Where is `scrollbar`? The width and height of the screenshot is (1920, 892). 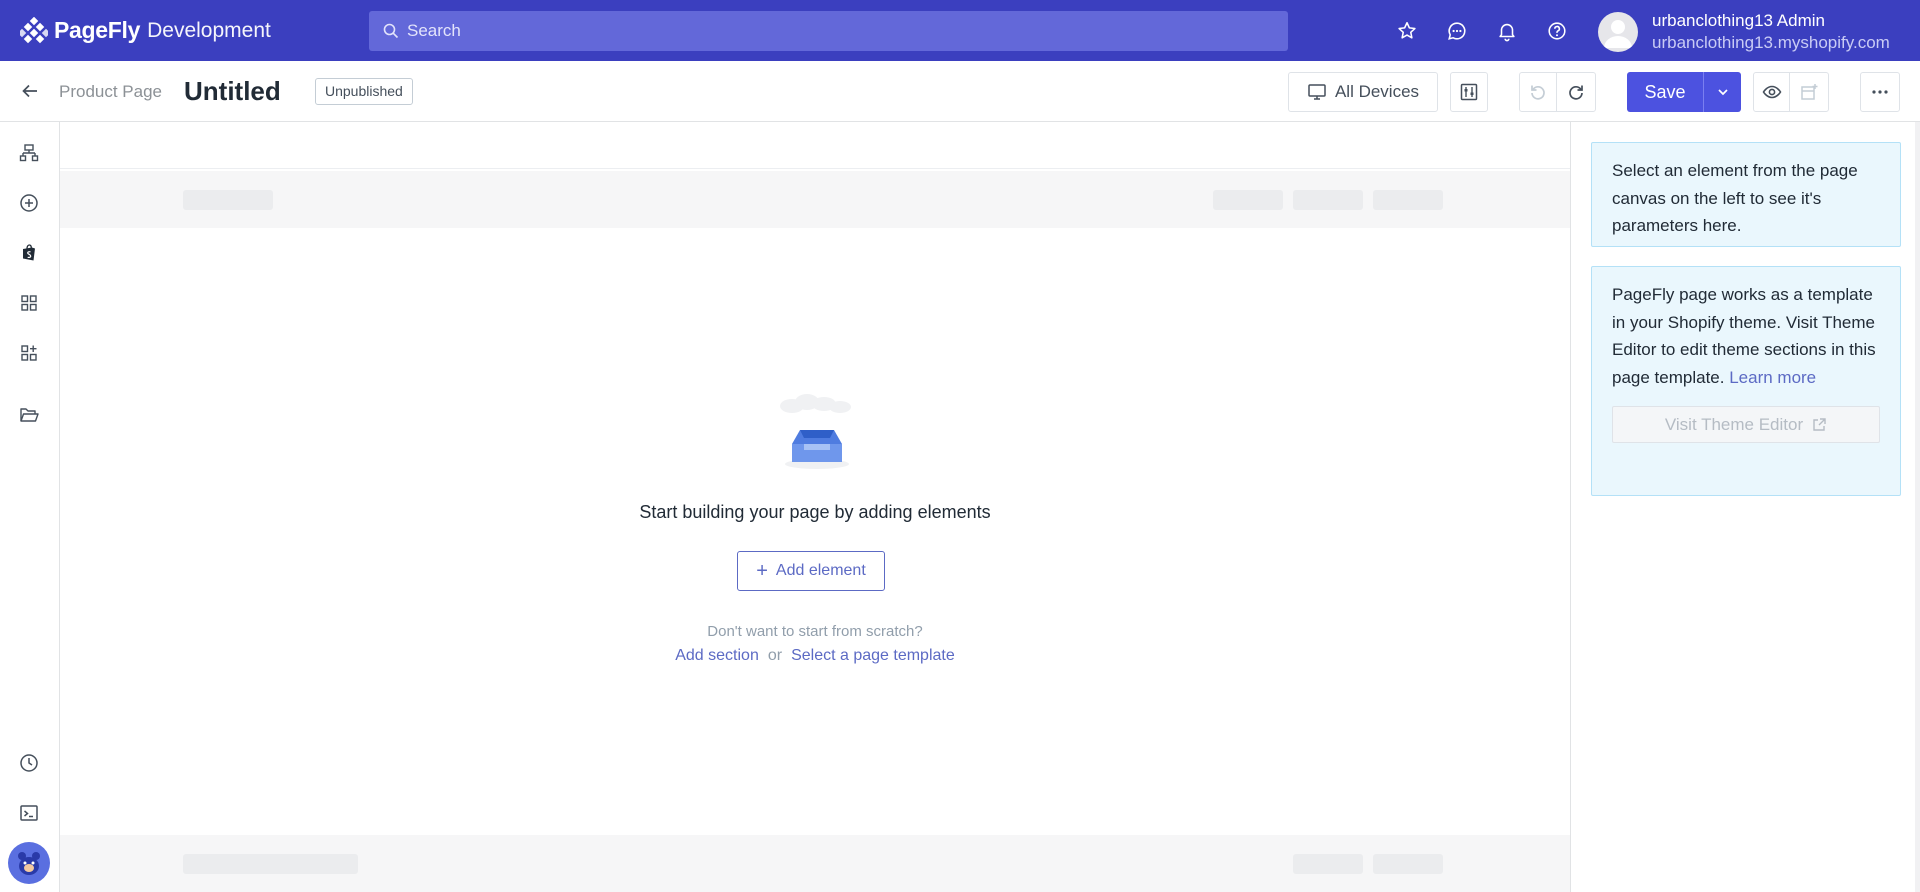 scrollbar is located at coordinates (1917, 507).